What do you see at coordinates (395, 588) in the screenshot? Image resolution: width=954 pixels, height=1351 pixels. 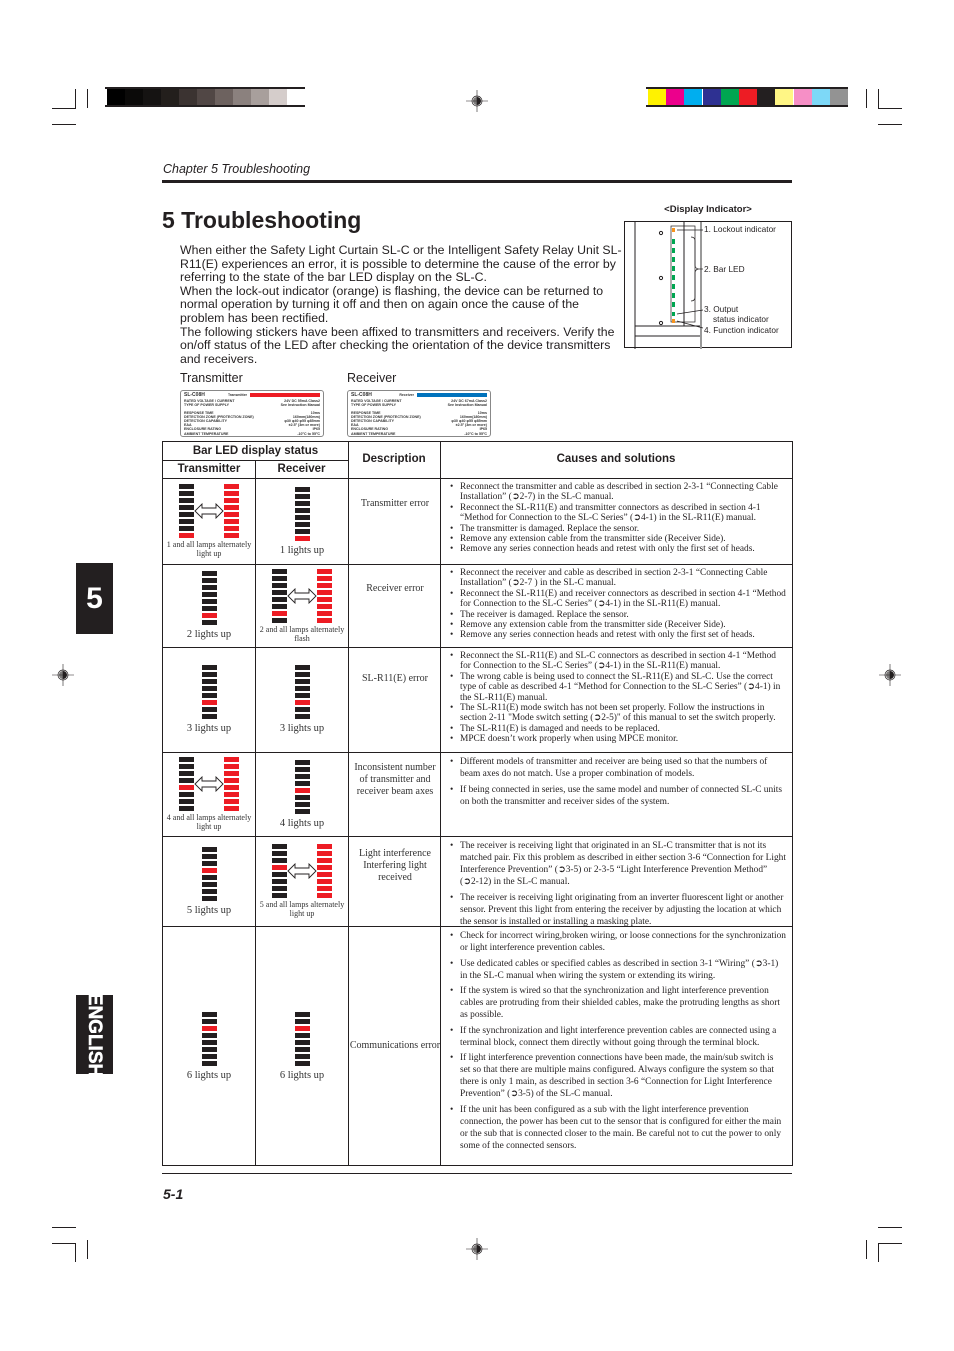 I see `error-description: Receiver error` at bounding box center [395, 588].